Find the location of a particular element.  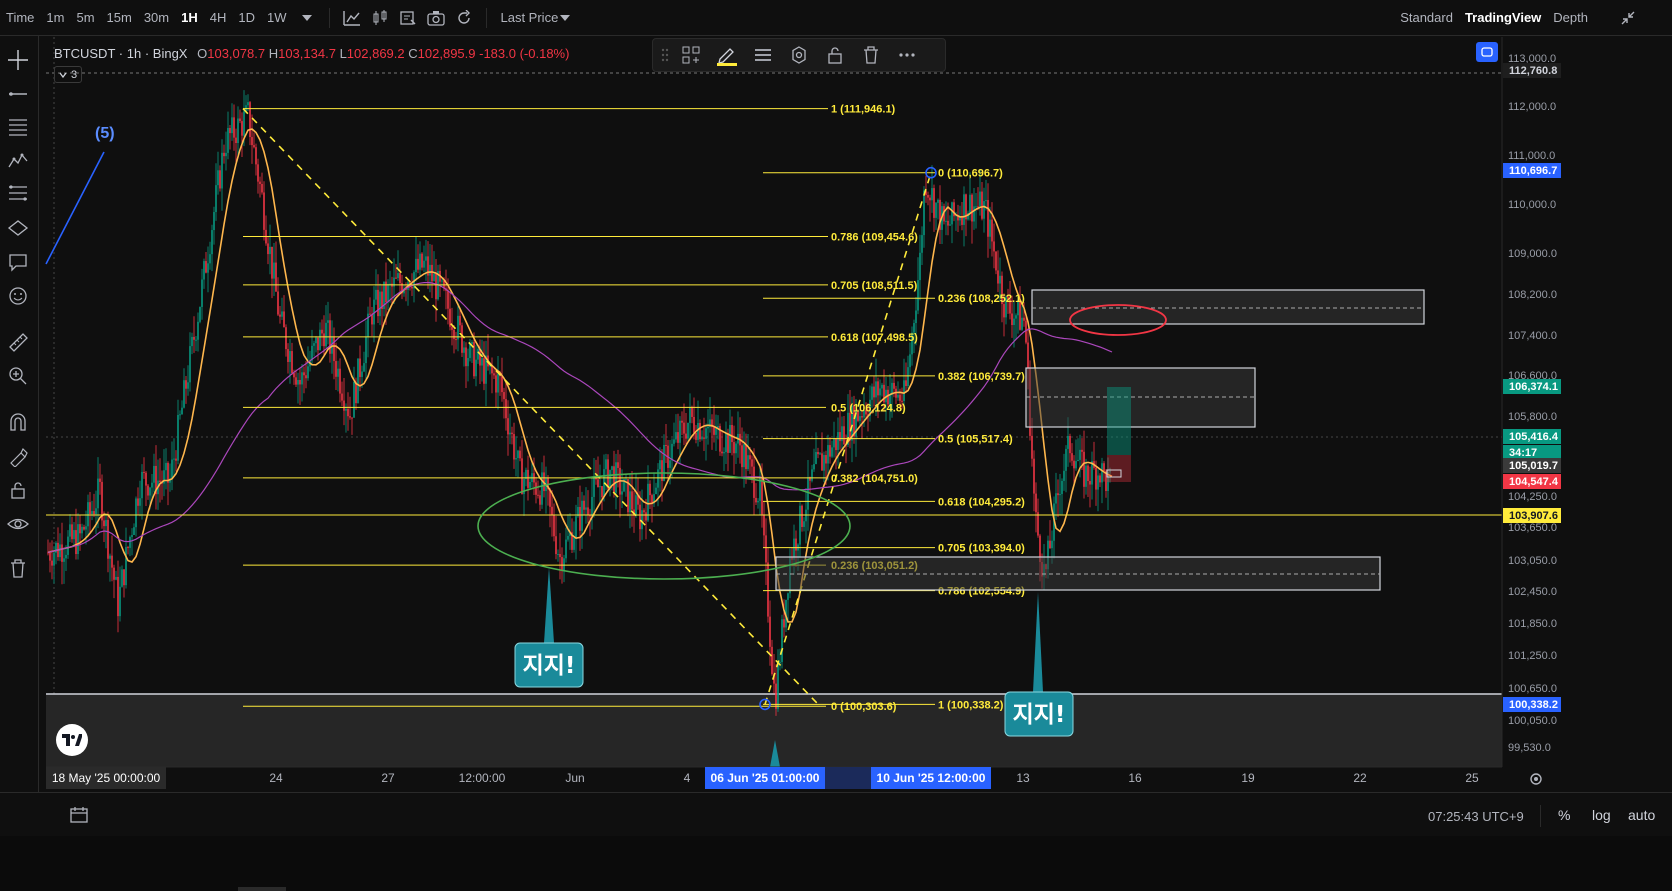

interval-1d: 1D is located at coordinates (246, 18).